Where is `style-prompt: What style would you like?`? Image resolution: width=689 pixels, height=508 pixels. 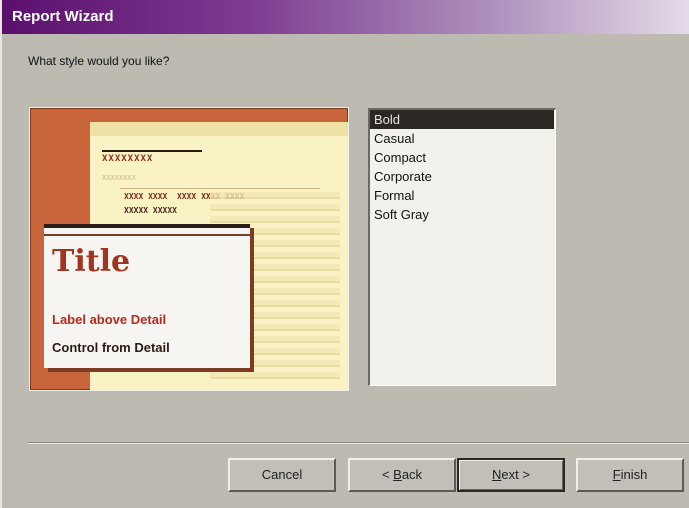
style-prompt: What style would you like? is located at coordinates (99, 61).